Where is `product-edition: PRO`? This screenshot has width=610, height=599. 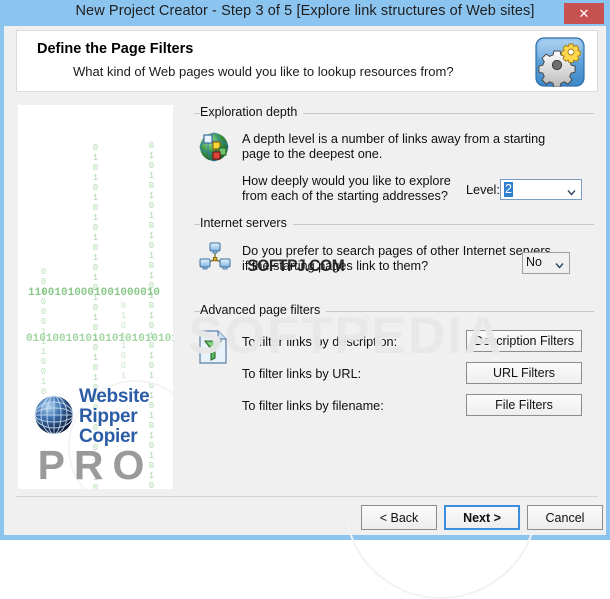
product-edition: PRO is located at coordinates (95, 465).